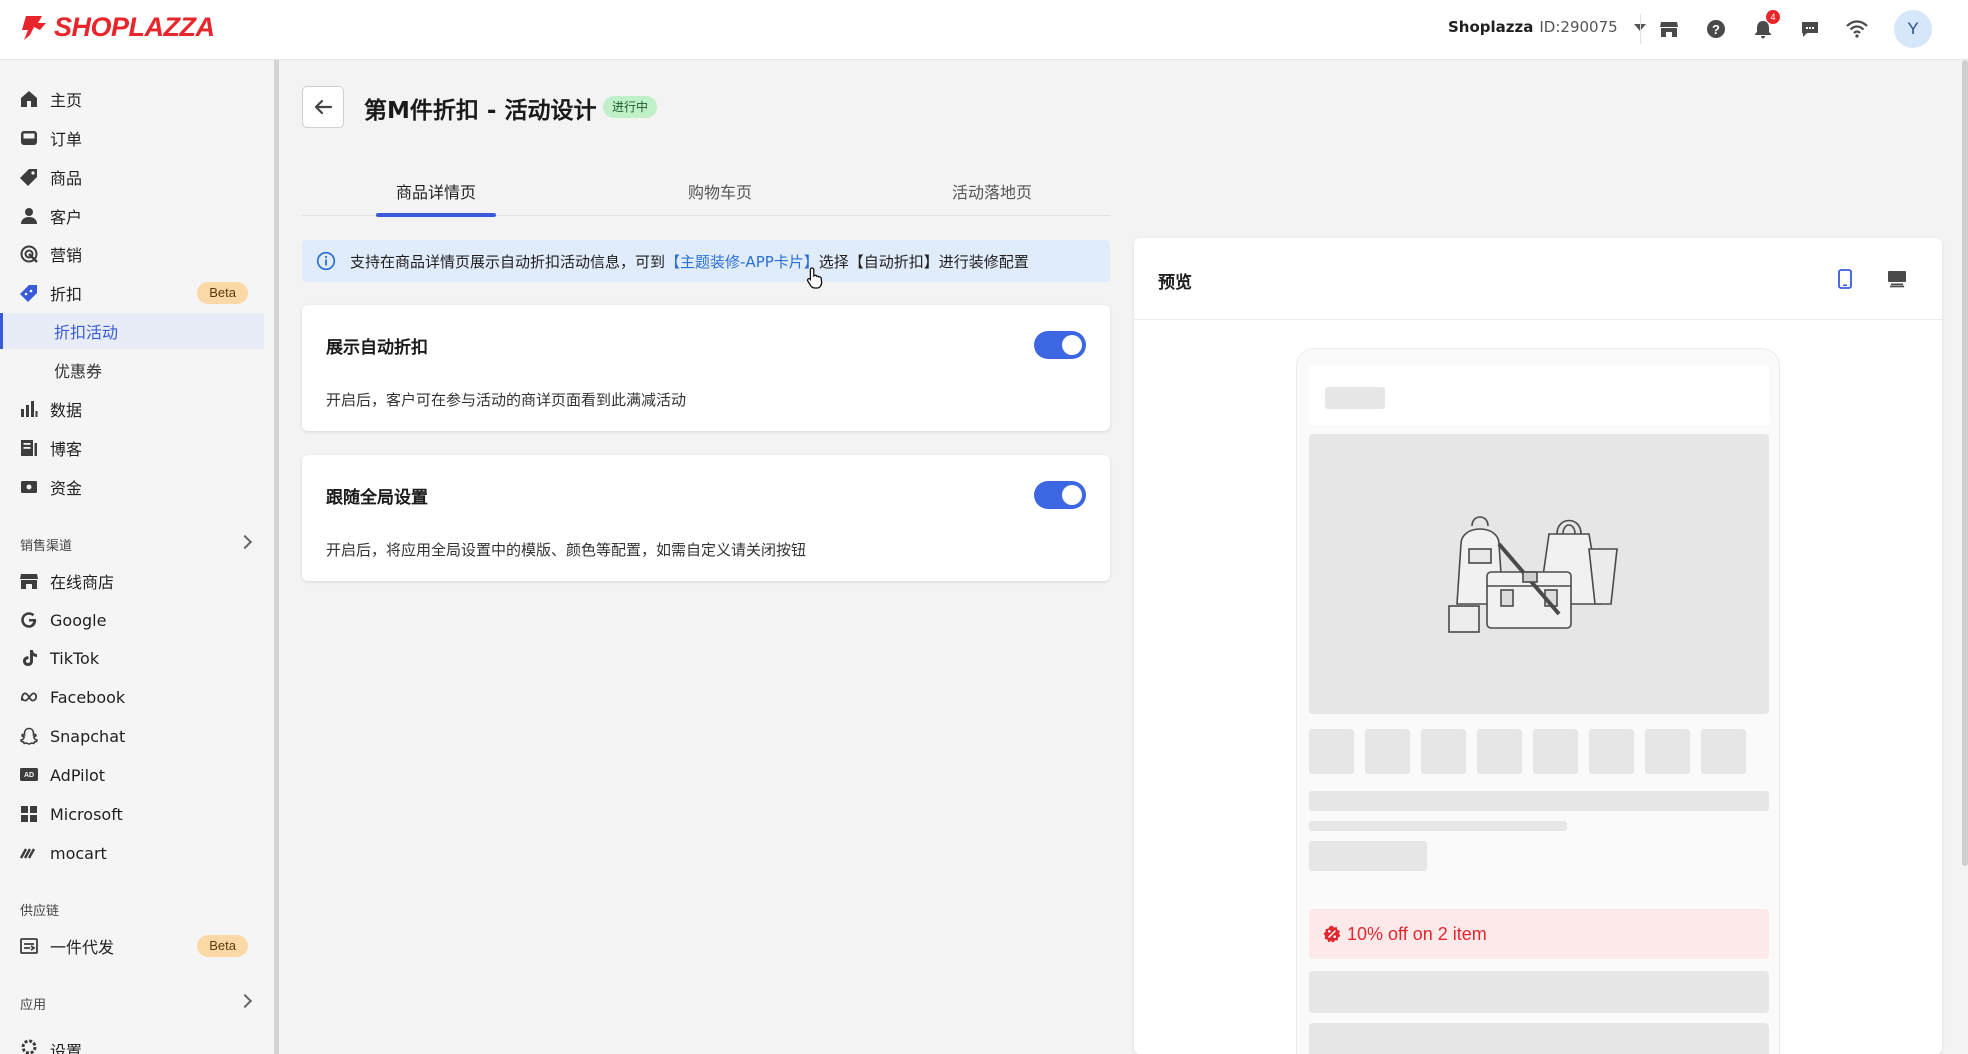  I want to click on sidebar-item-label: AdPilot, so click(78, 775).